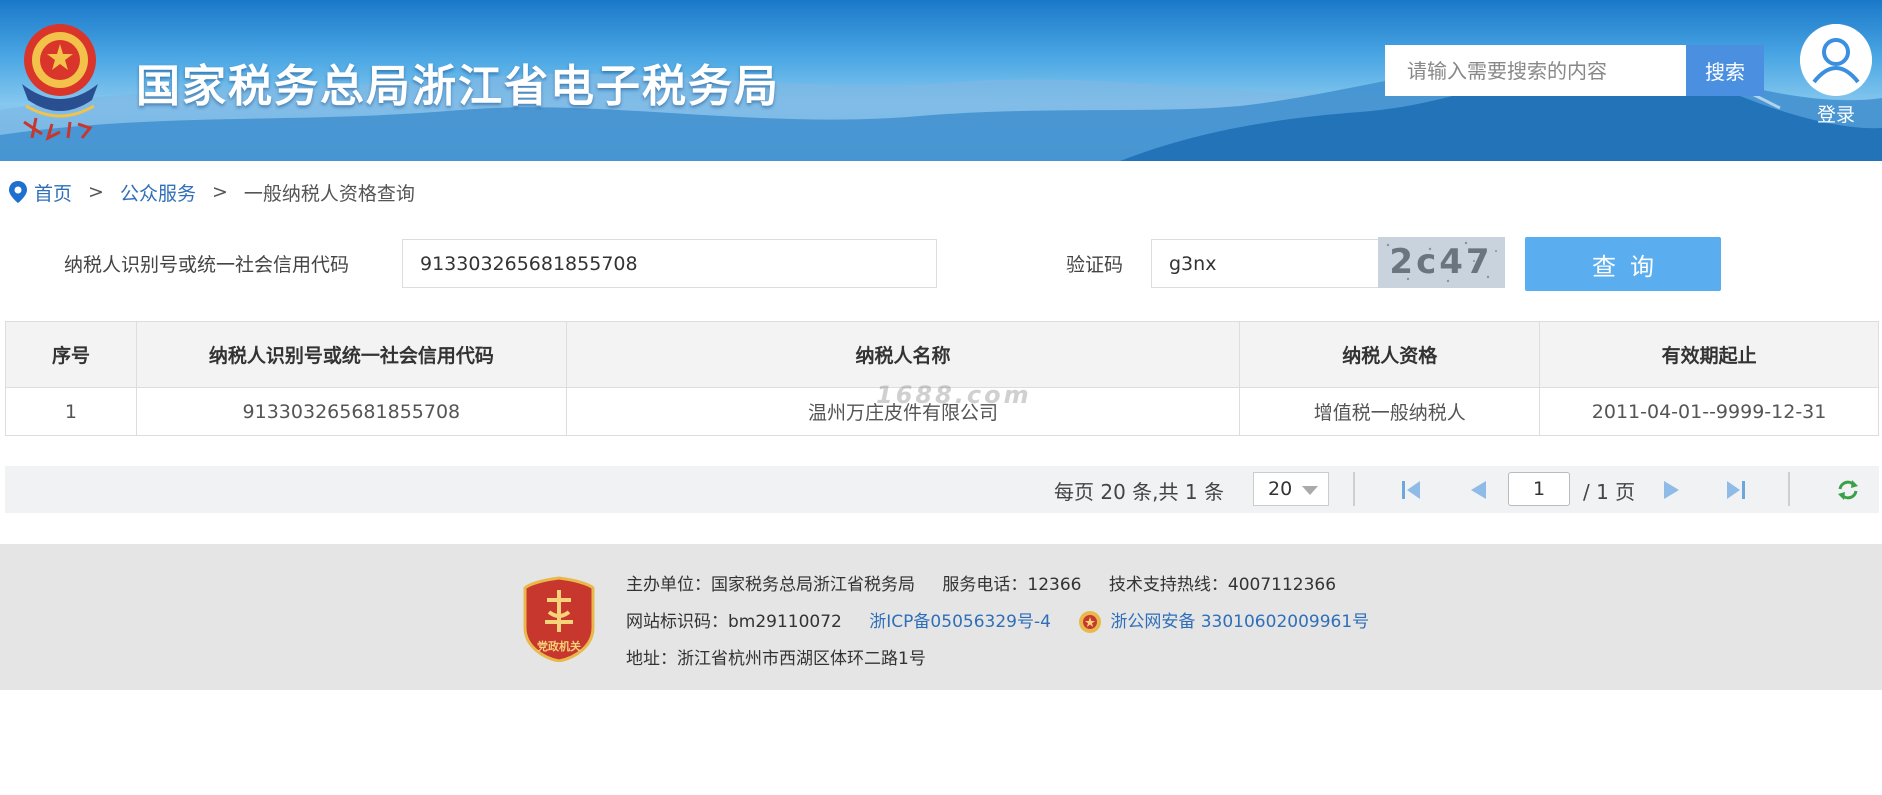  Describe the element at coordinates (1478, 490) in the screenshot. I see `previous-page-icon` at that location.